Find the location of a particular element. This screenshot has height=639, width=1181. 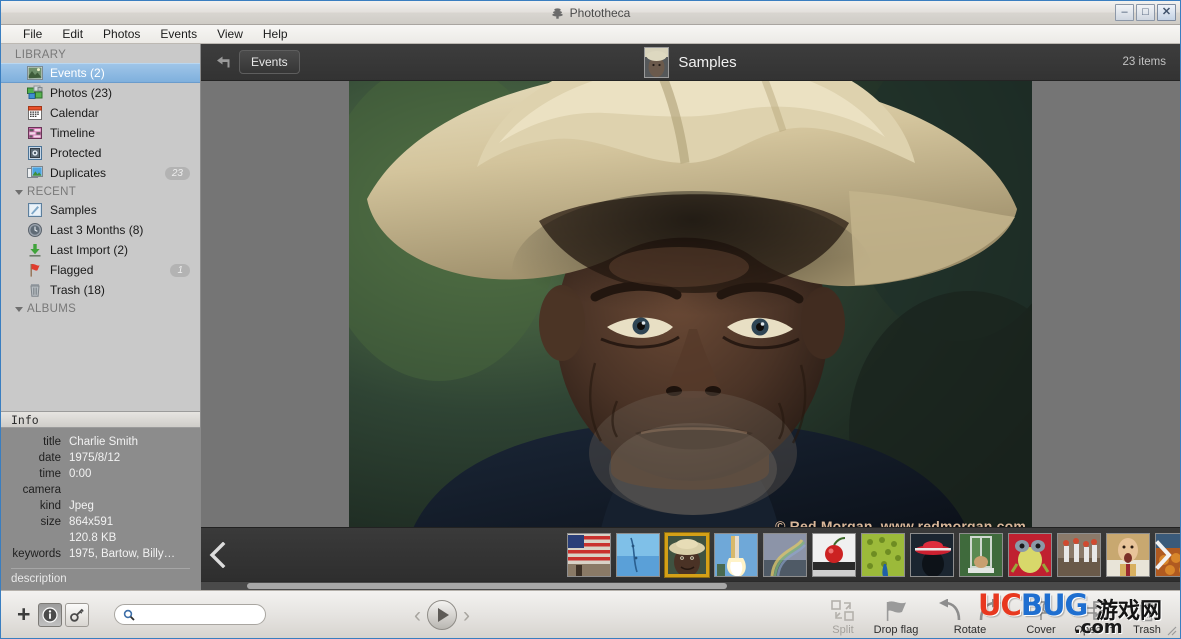

event-thumbnail is located at coordinates (657, 62).